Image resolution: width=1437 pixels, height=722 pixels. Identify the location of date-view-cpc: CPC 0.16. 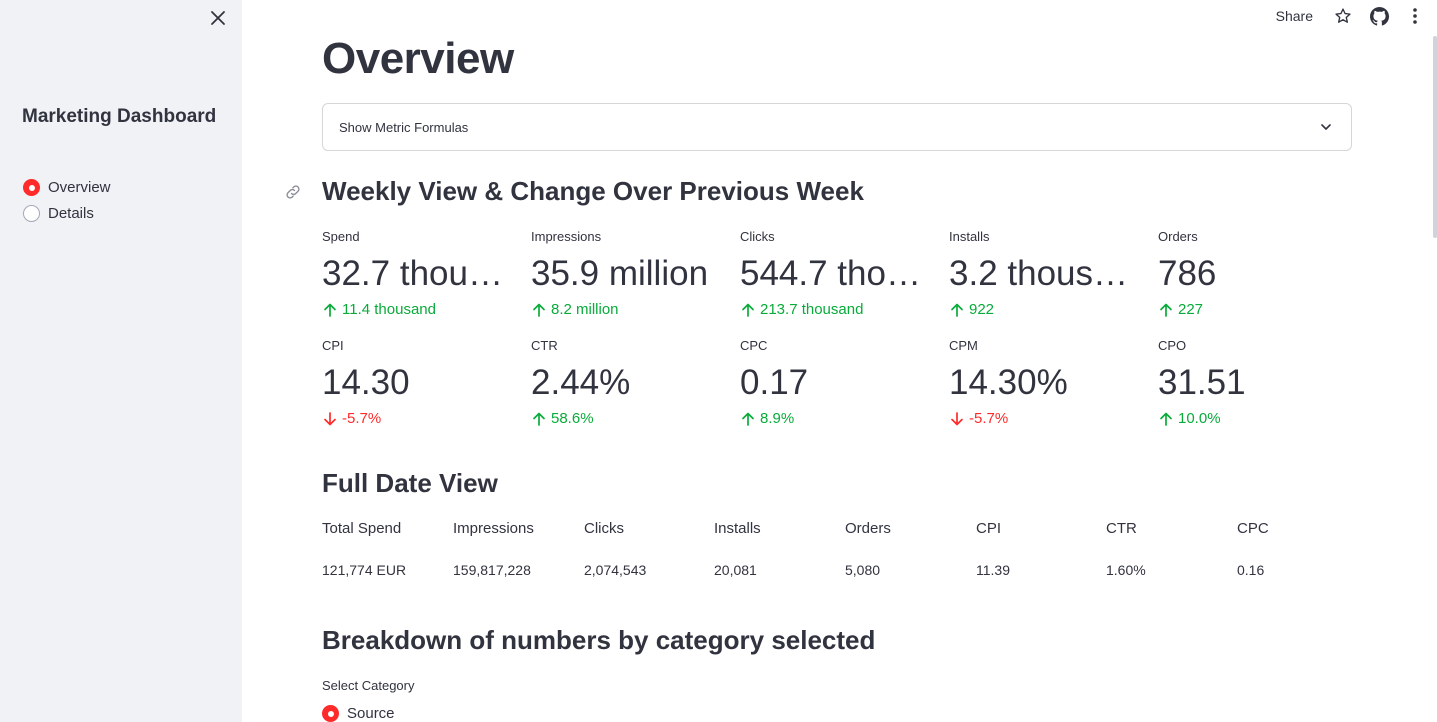
(1292, 549).